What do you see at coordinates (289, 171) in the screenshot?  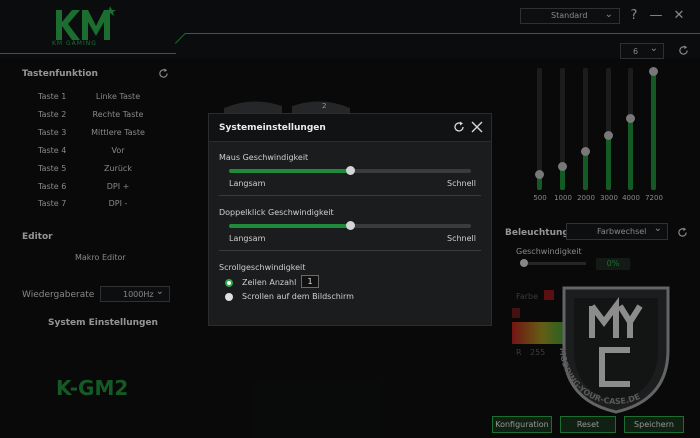 I see `maus-speed-fill` at bounding box center [289, 171].